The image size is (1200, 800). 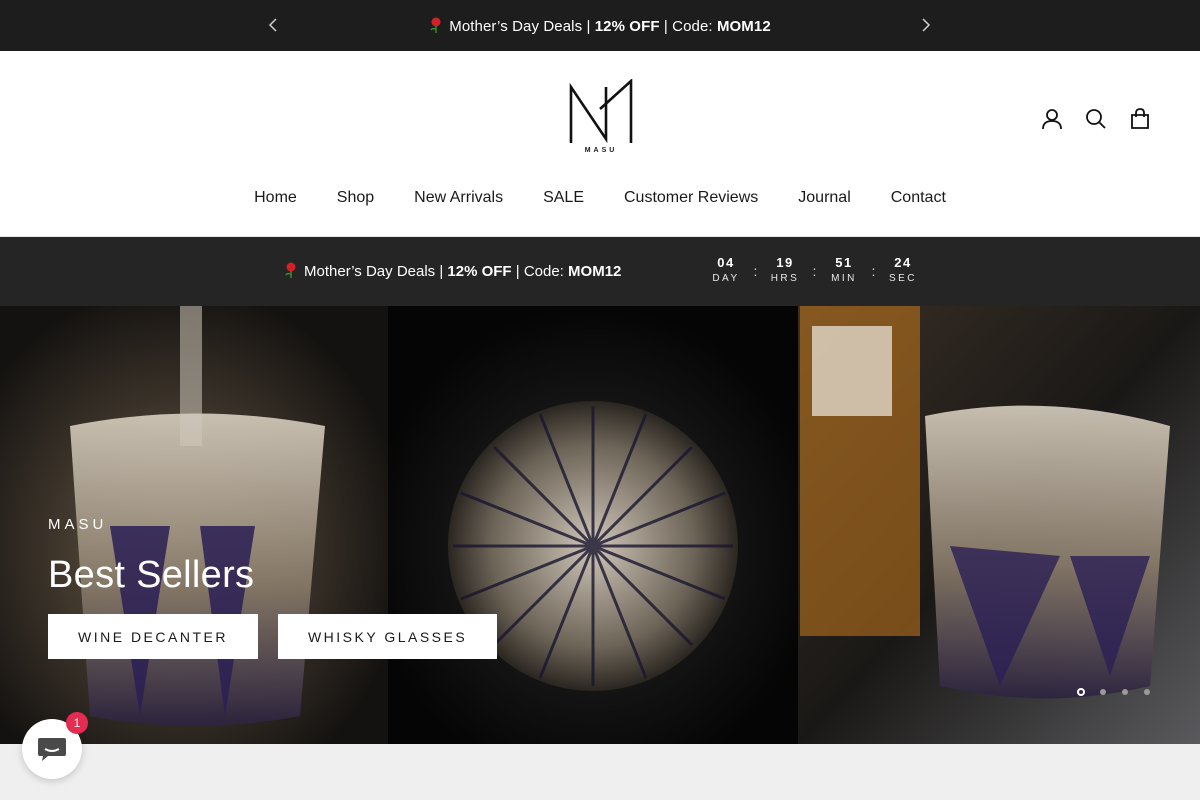 I want to click on chat-notification-badge: 1, so click(x=77, y=723).